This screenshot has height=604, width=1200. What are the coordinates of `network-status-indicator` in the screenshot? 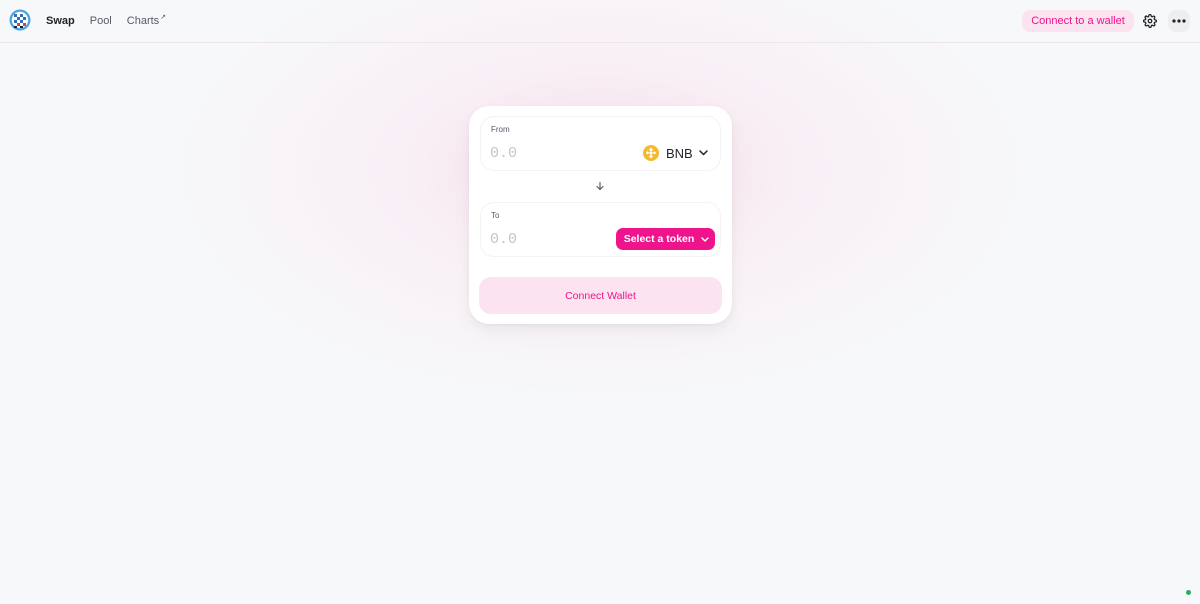 It's located at (1188, 592).